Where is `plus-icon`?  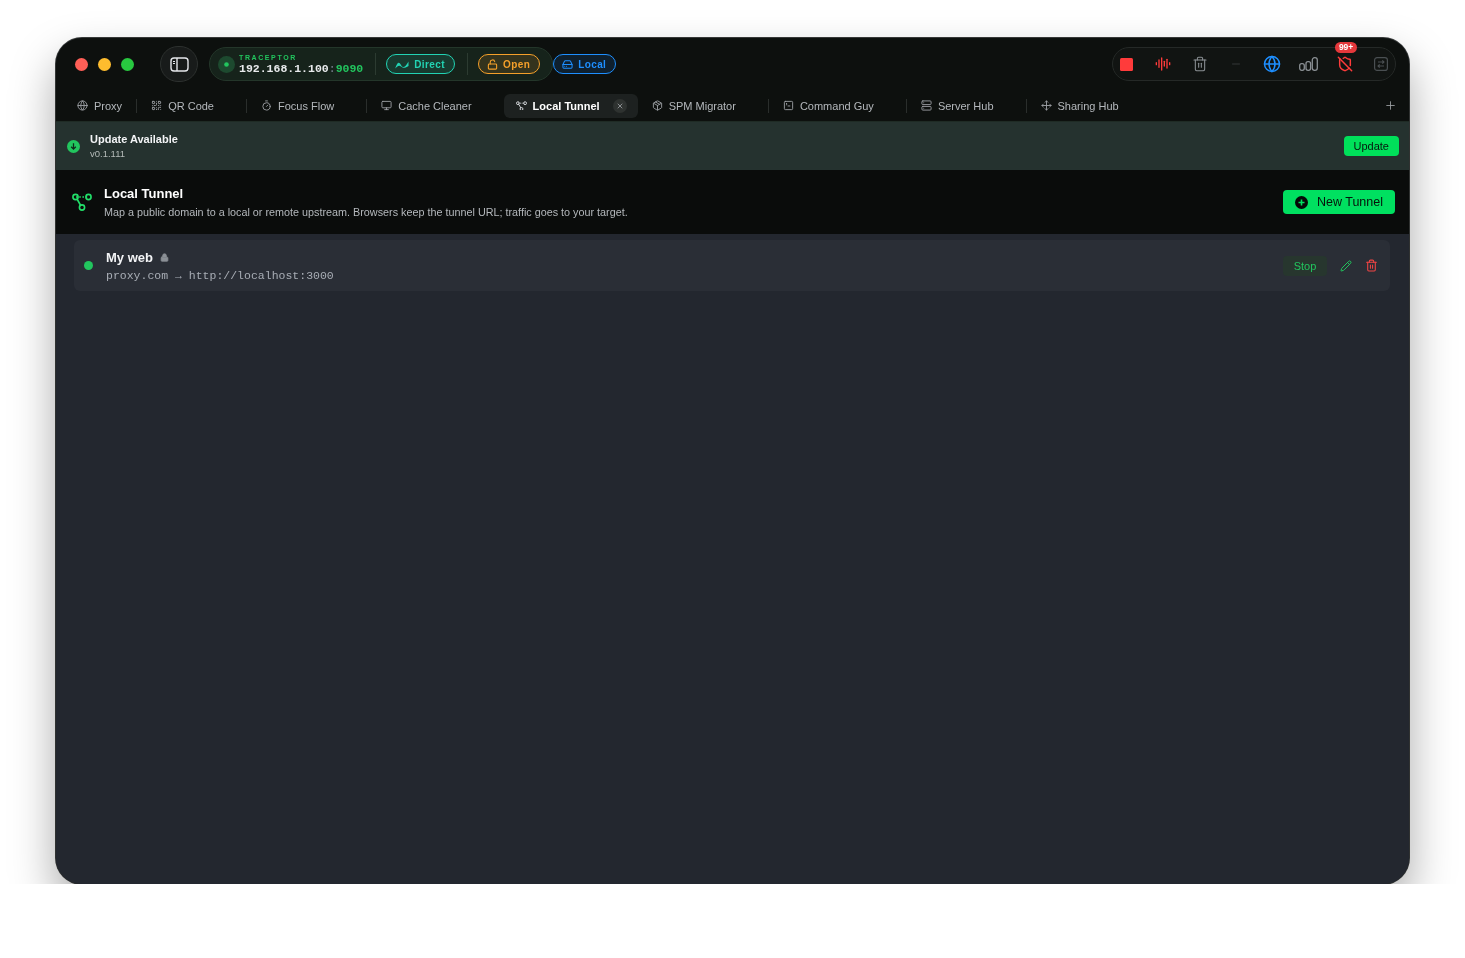 plus-icon is located at coordinates (1390, 105).